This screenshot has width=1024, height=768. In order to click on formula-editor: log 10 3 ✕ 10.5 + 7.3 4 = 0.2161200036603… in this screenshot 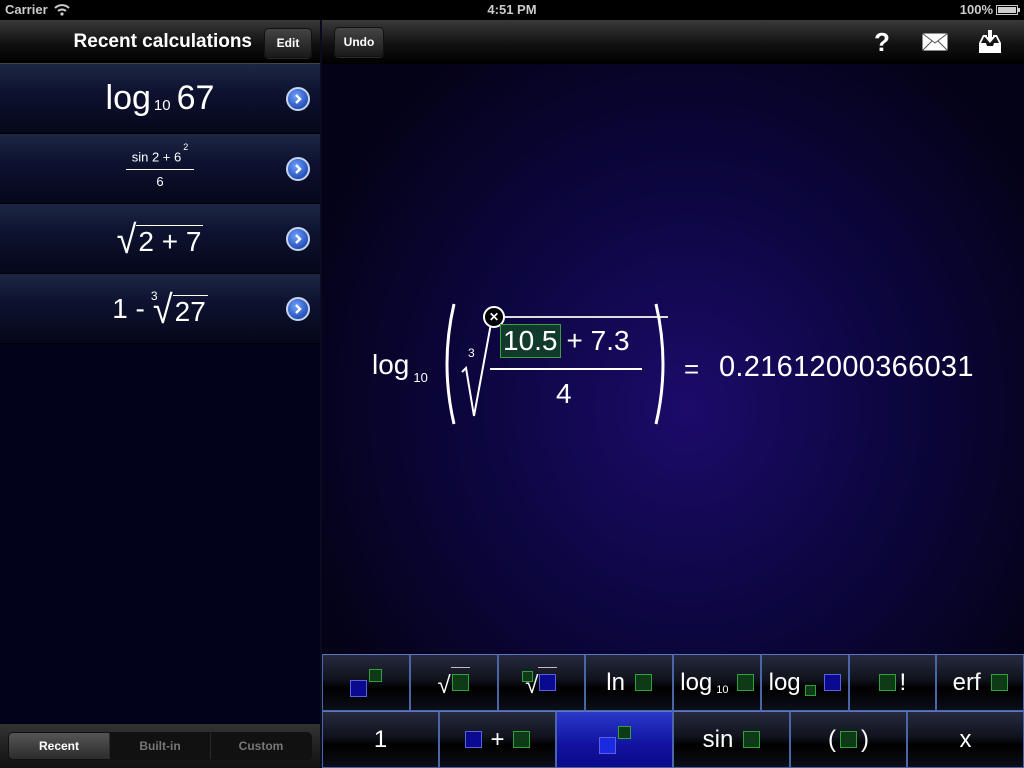, I will do `click(682, 367)`.